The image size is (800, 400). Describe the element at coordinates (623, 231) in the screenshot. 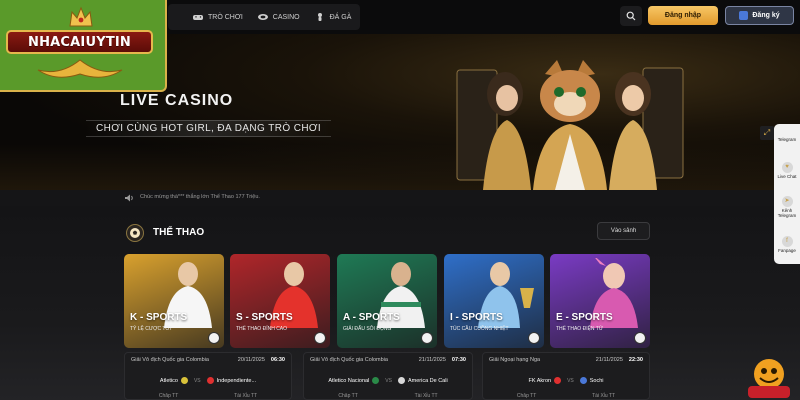

I see `enter-lobby-button: Vào sảnh` at that location.